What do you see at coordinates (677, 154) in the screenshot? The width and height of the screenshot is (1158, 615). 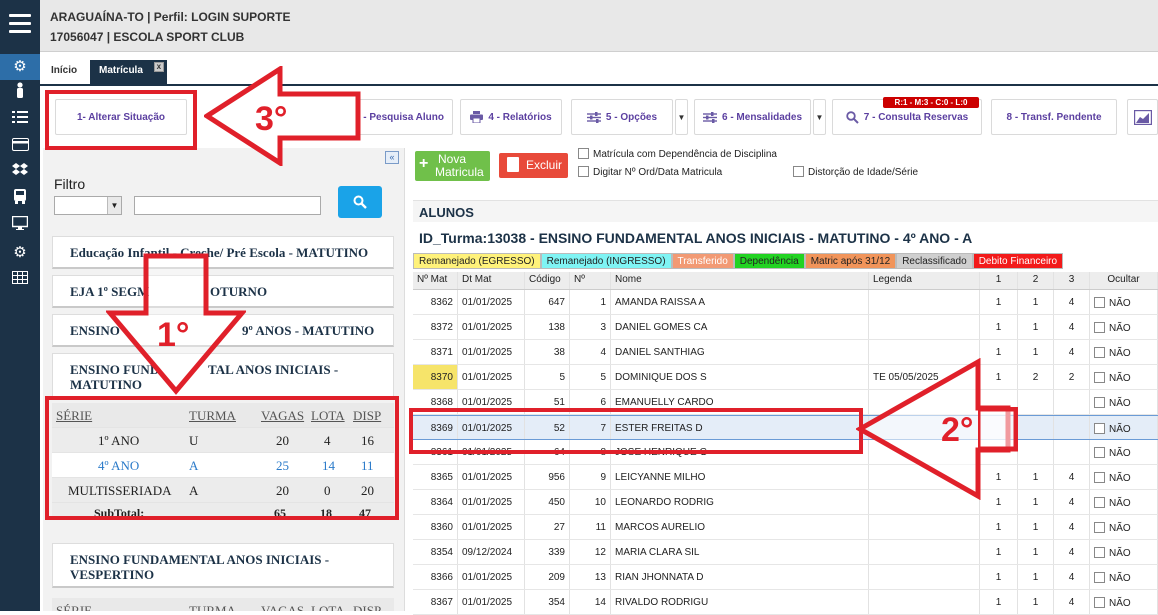 I see `dependencia-checkbox: Matrícula com Dependência de Disciplina` at bounding box center [677, 154].